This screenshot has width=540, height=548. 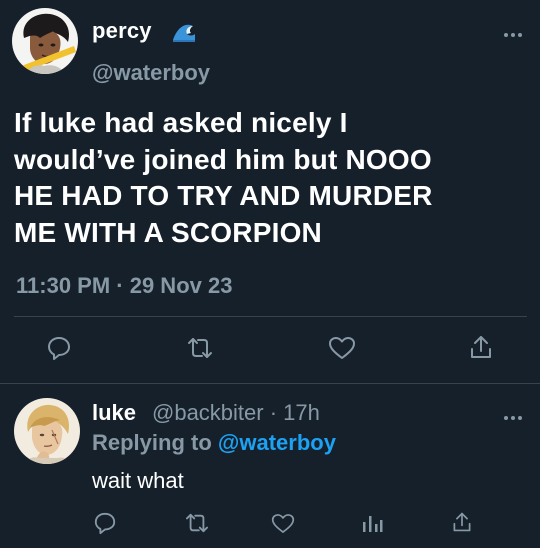 I want to click on replying-to: Replying to @waterboy, so click(x=214, y=443).